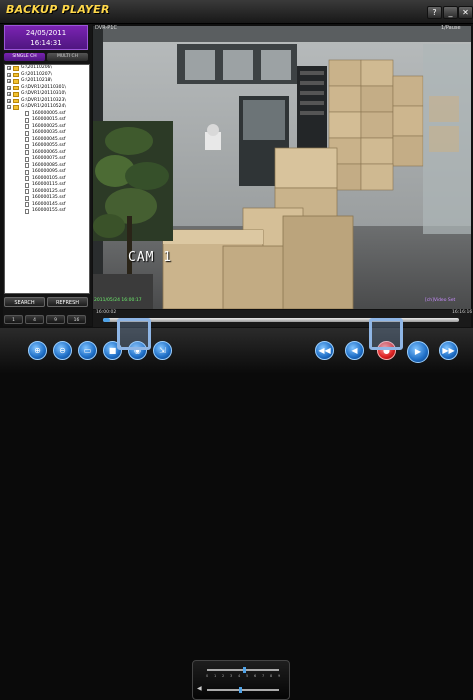  Describe the element at coordinates (46, 302) in the screenshot. I see `search-refresh-row: SEARCH REFRESH` at that location.